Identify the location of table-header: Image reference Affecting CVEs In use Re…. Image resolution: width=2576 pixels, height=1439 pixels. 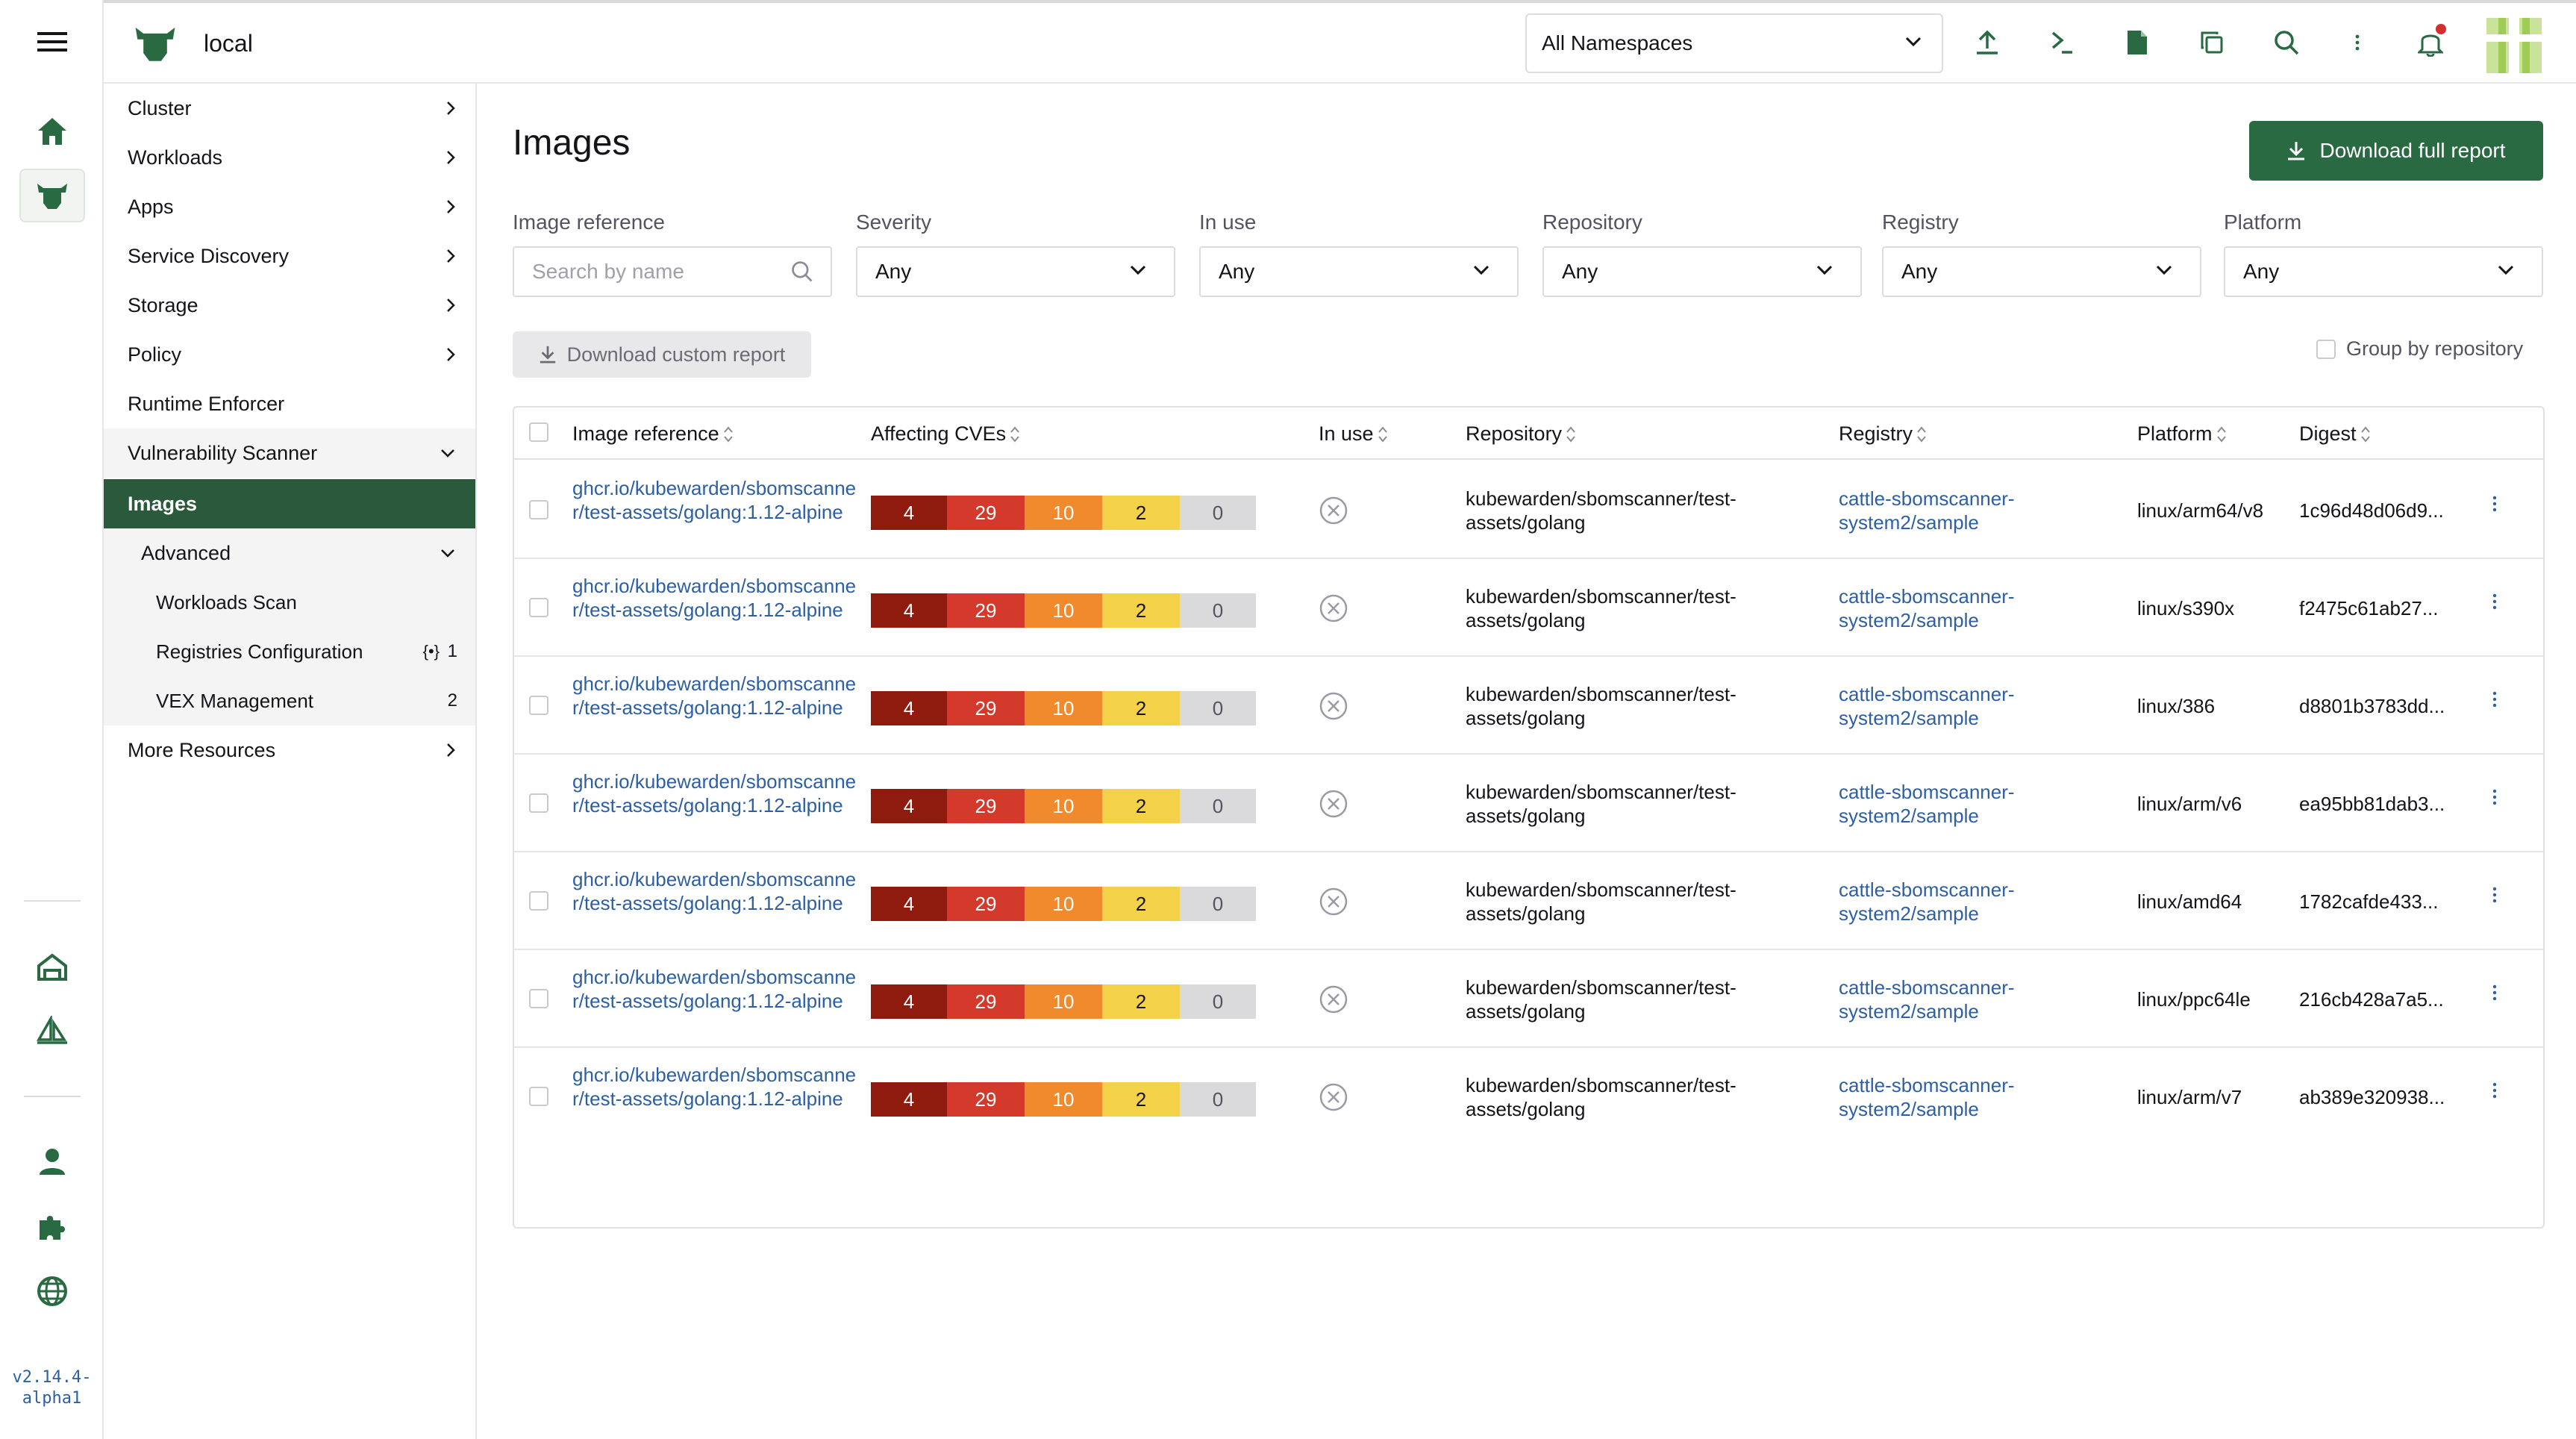
(1528, 434).